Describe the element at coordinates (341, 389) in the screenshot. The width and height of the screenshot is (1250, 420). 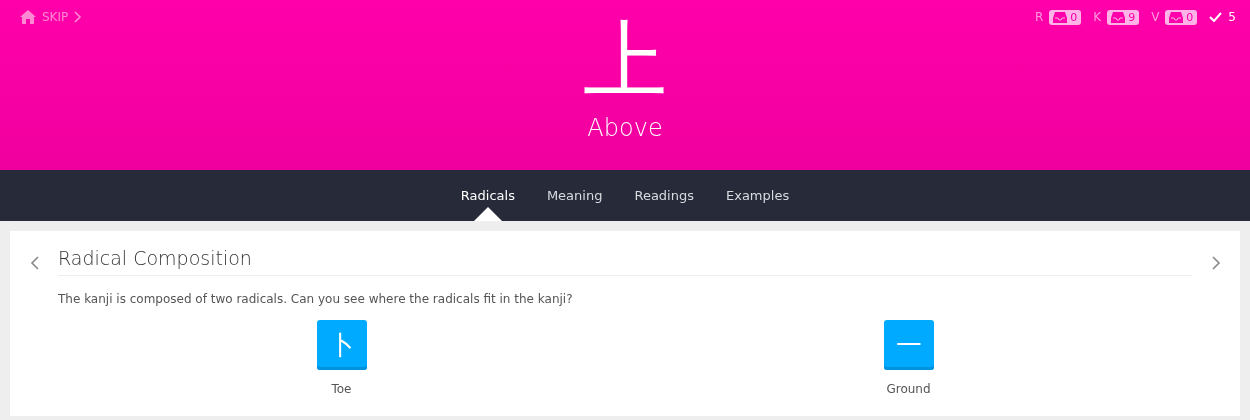
I see `radical-name: Toe` at that location.